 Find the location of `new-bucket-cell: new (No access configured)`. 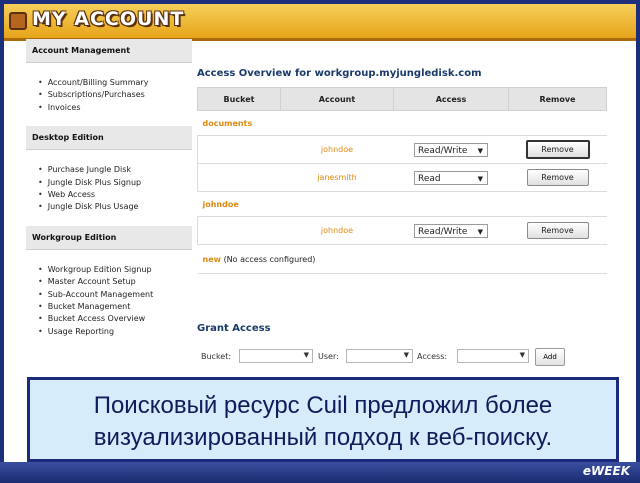

new-bucket-cell: new (No access configured) is located at coordinates (402, 259).